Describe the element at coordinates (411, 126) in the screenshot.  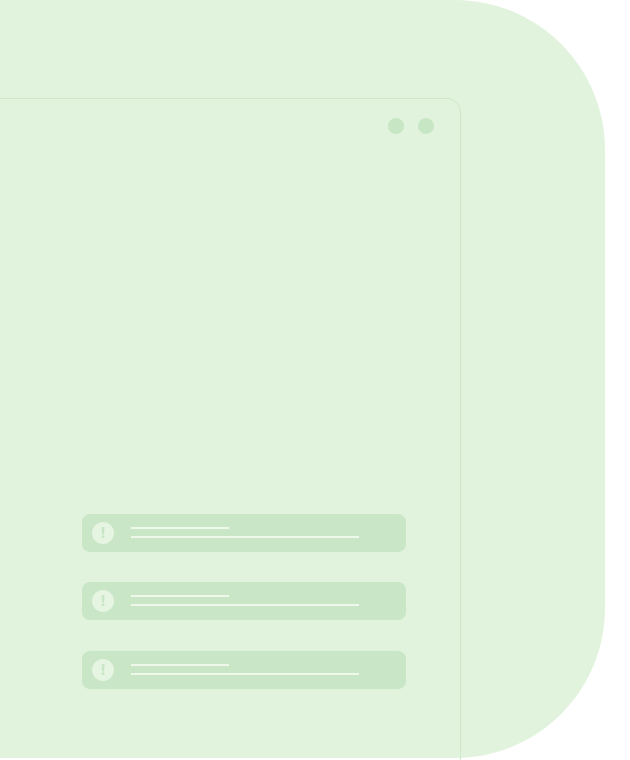
I see `window-controls` at that location.